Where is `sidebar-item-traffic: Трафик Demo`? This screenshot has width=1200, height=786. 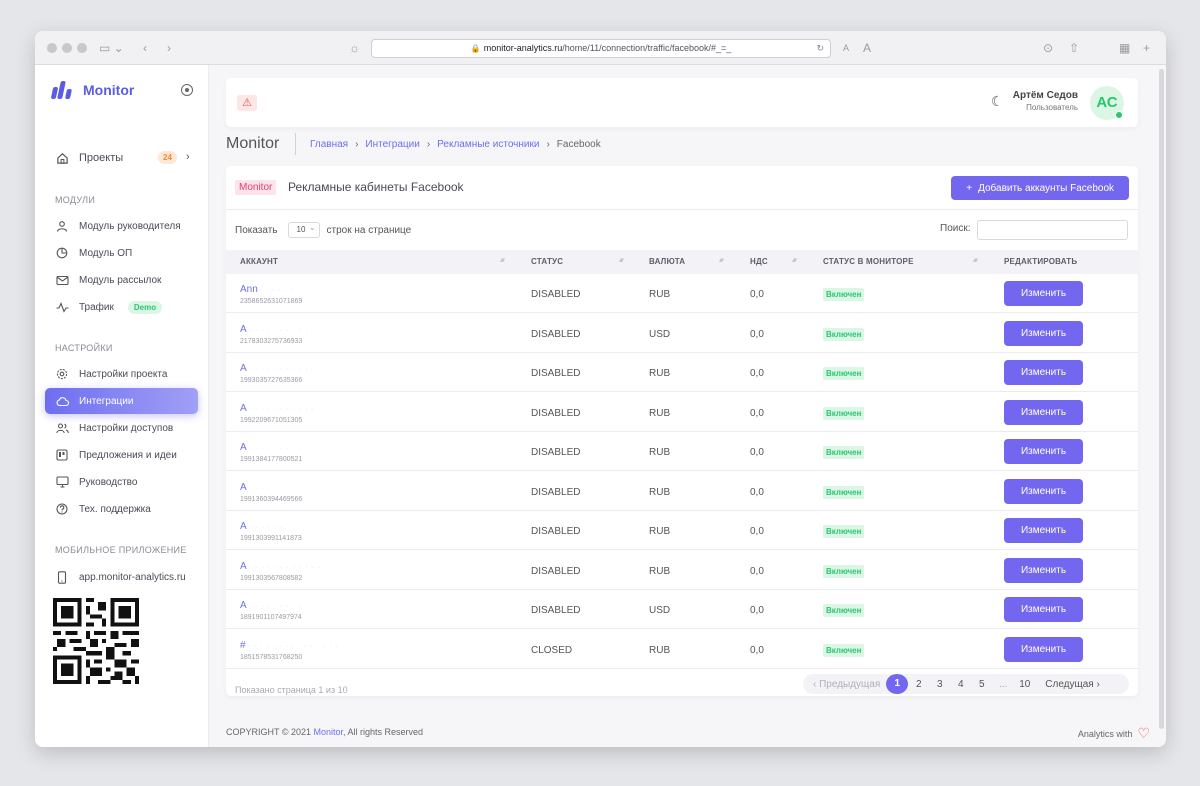 sidebar-item-traffic: Трафик Demo is located at coordinates (121, 307).